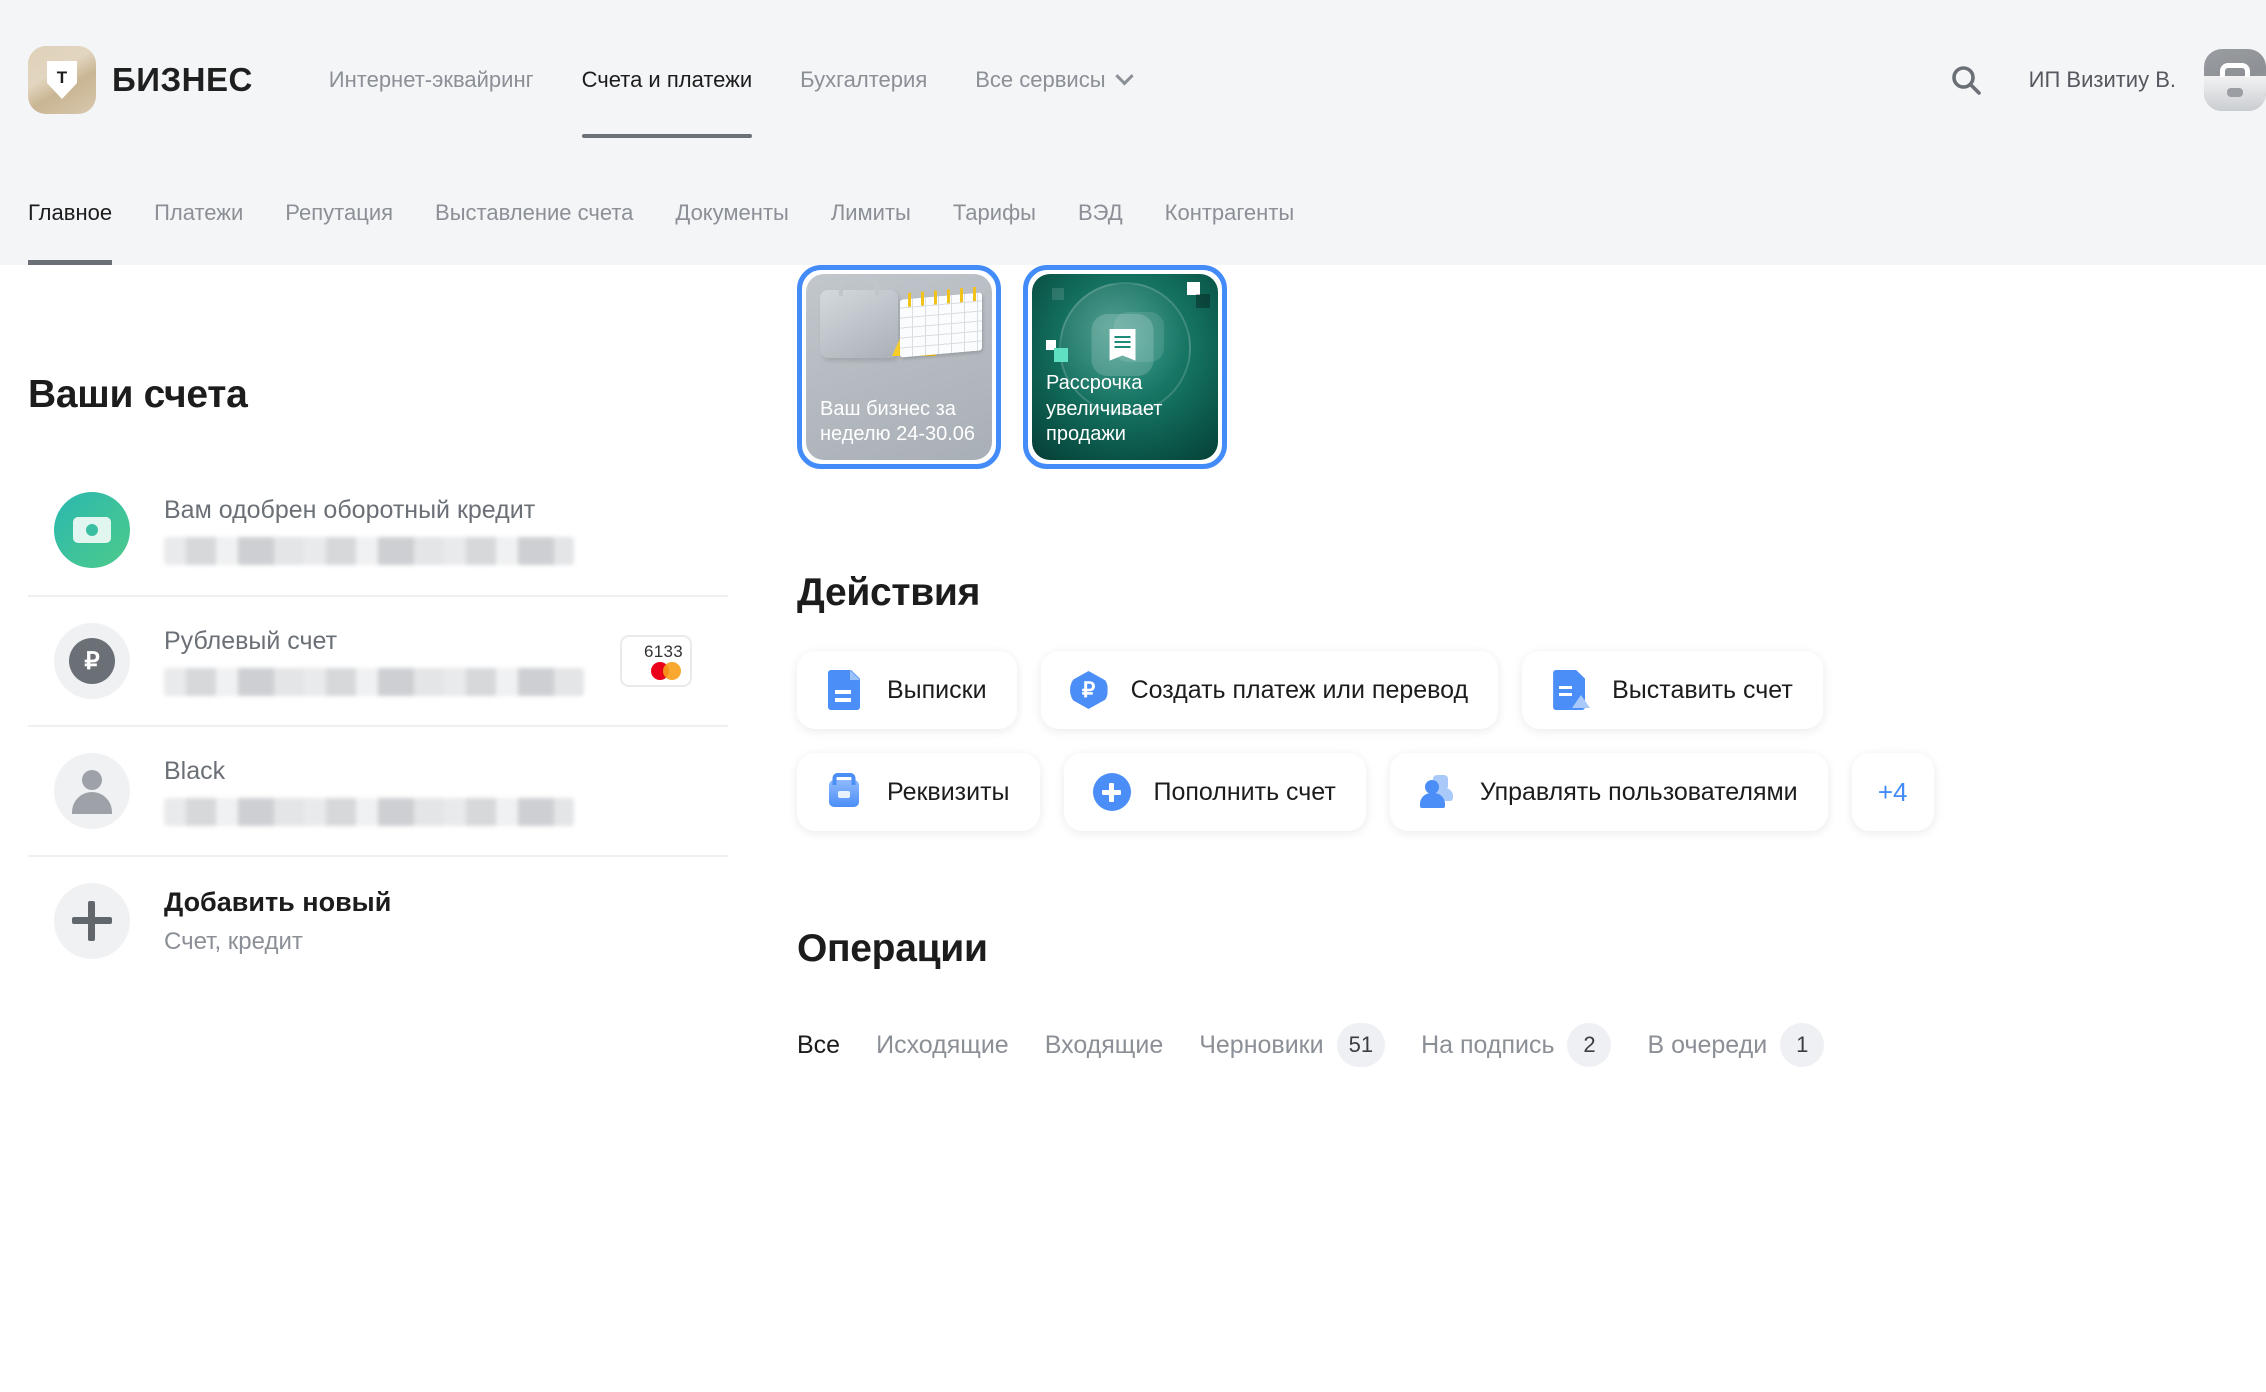 This screenshot has width=2266, height=1392. What do you see at coordinates (1244, 791) in the screenshot?
I see `action-label: Пополнить счет` at bounding box center [1244, 791].